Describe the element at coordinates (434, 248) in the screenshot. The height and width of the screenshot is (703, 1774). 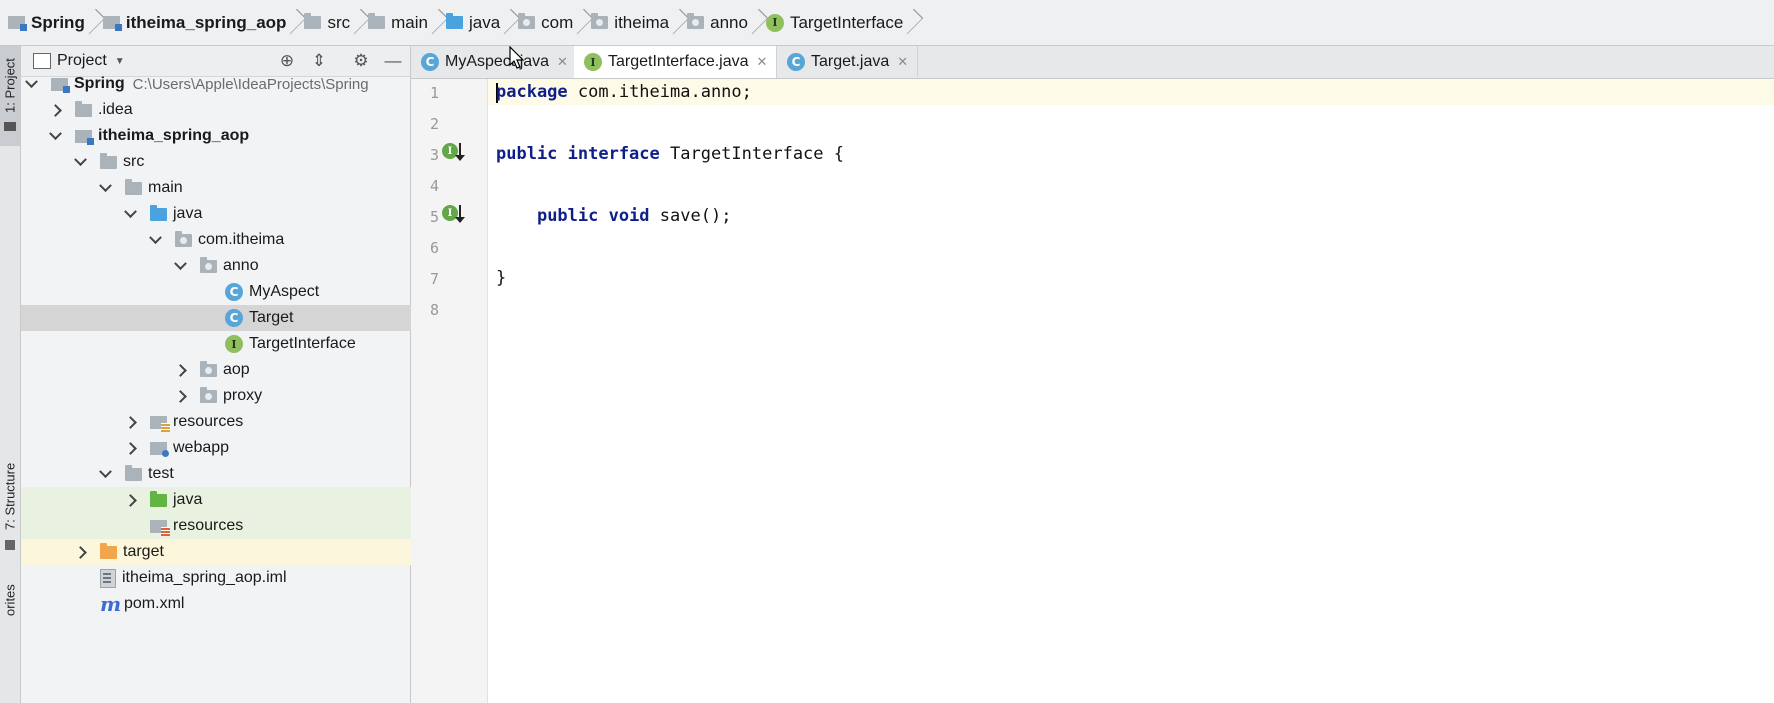
I see `line-number: 6` at that location.